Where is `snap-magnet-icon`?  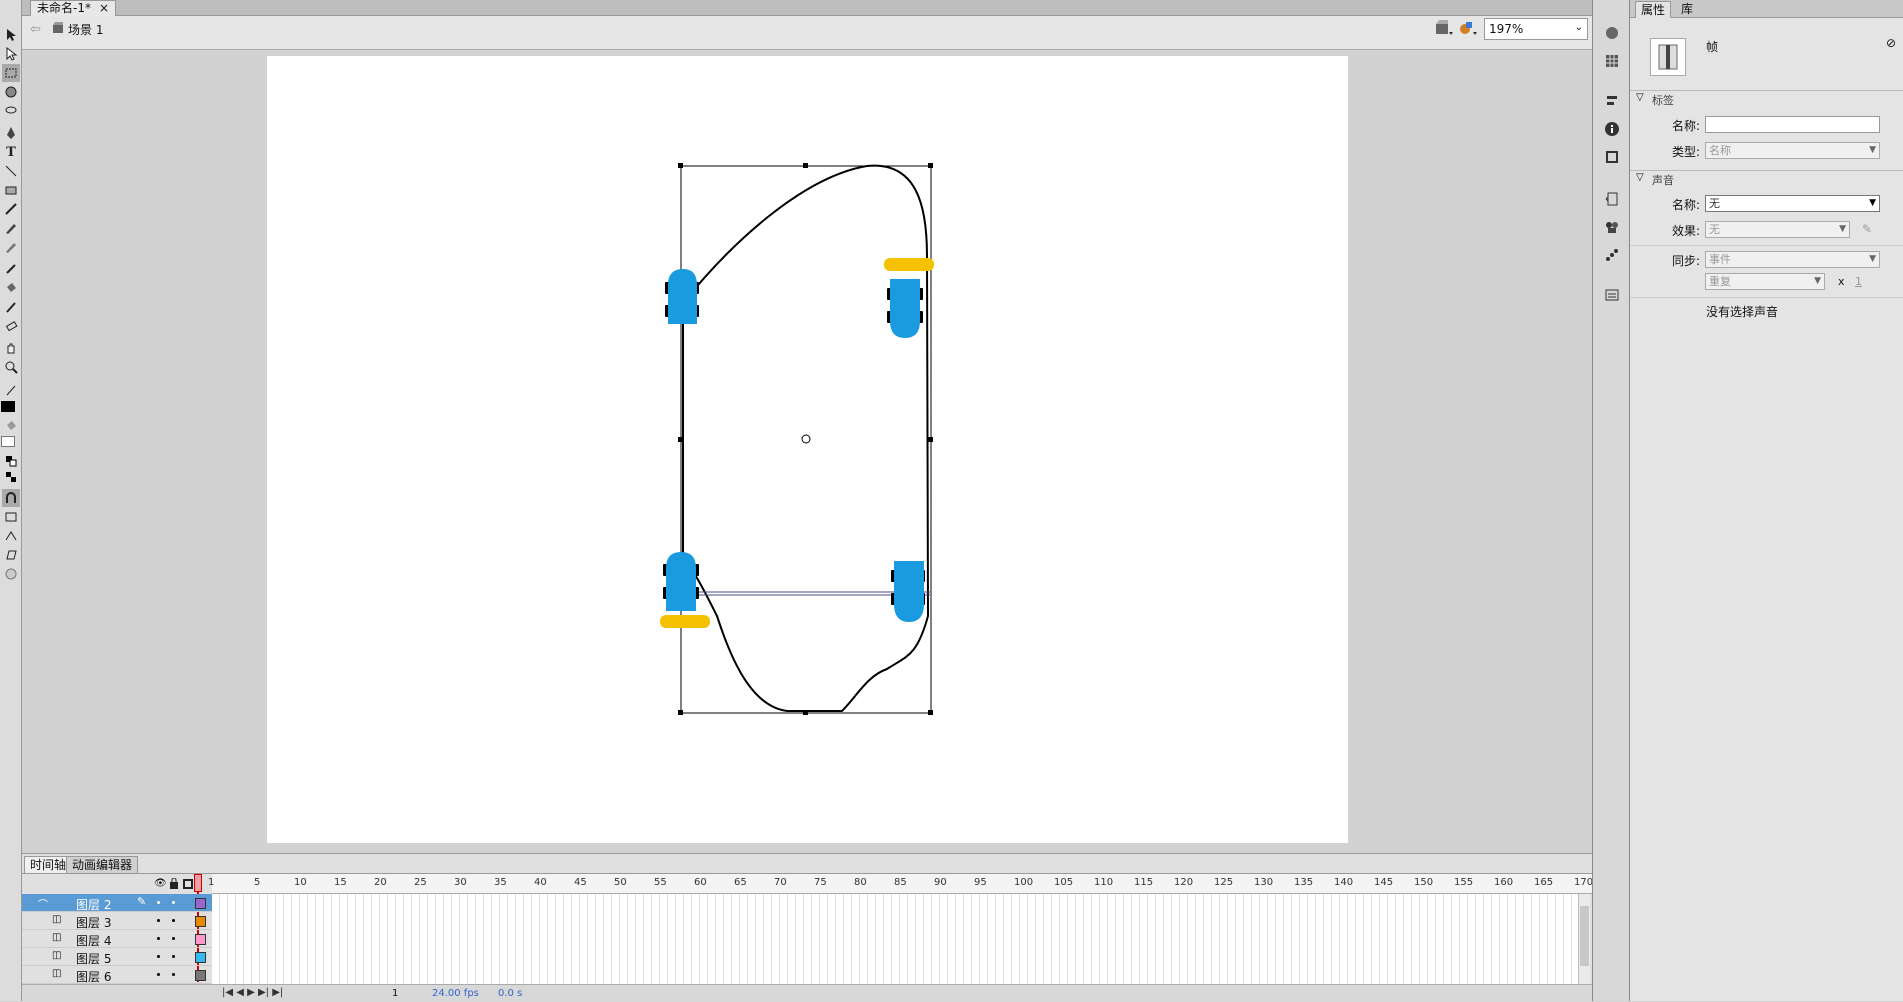 snap-magnet-icon is located at coordinates (11, 498).